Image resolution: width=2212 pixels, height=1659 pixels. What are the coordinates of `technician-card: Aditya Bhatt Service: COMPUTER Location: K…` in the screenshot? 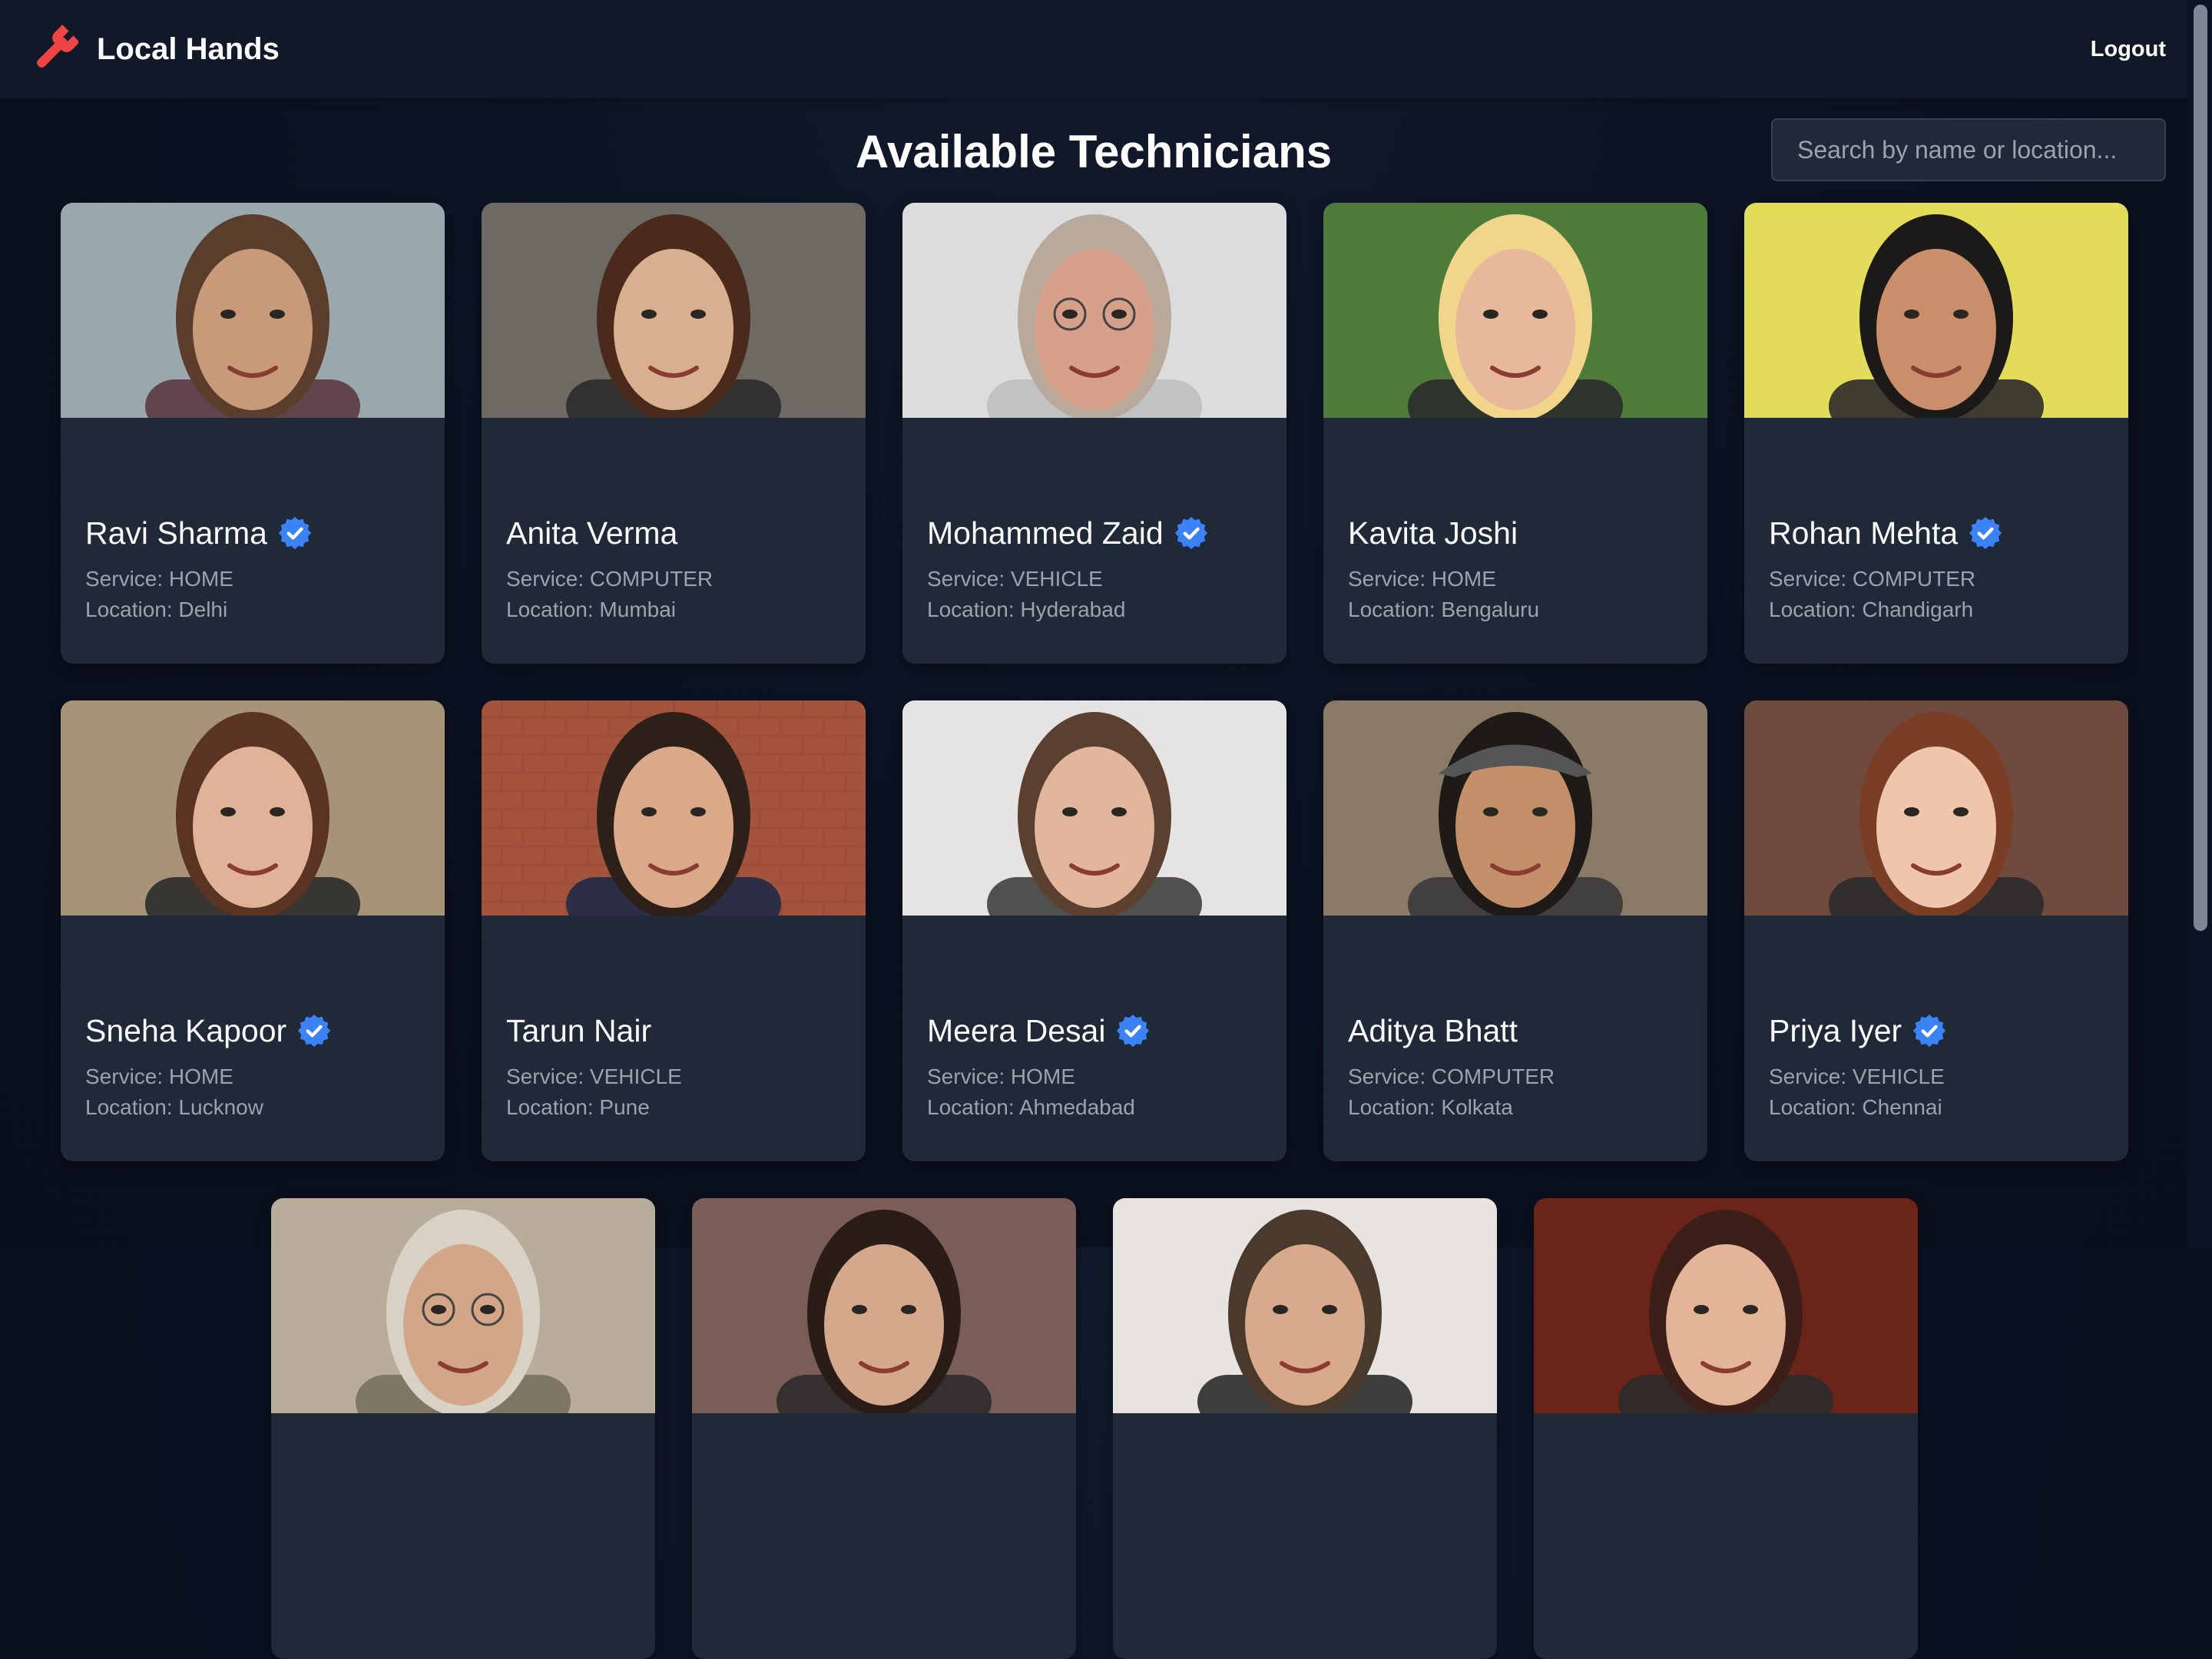 It's located at (1515, 930).